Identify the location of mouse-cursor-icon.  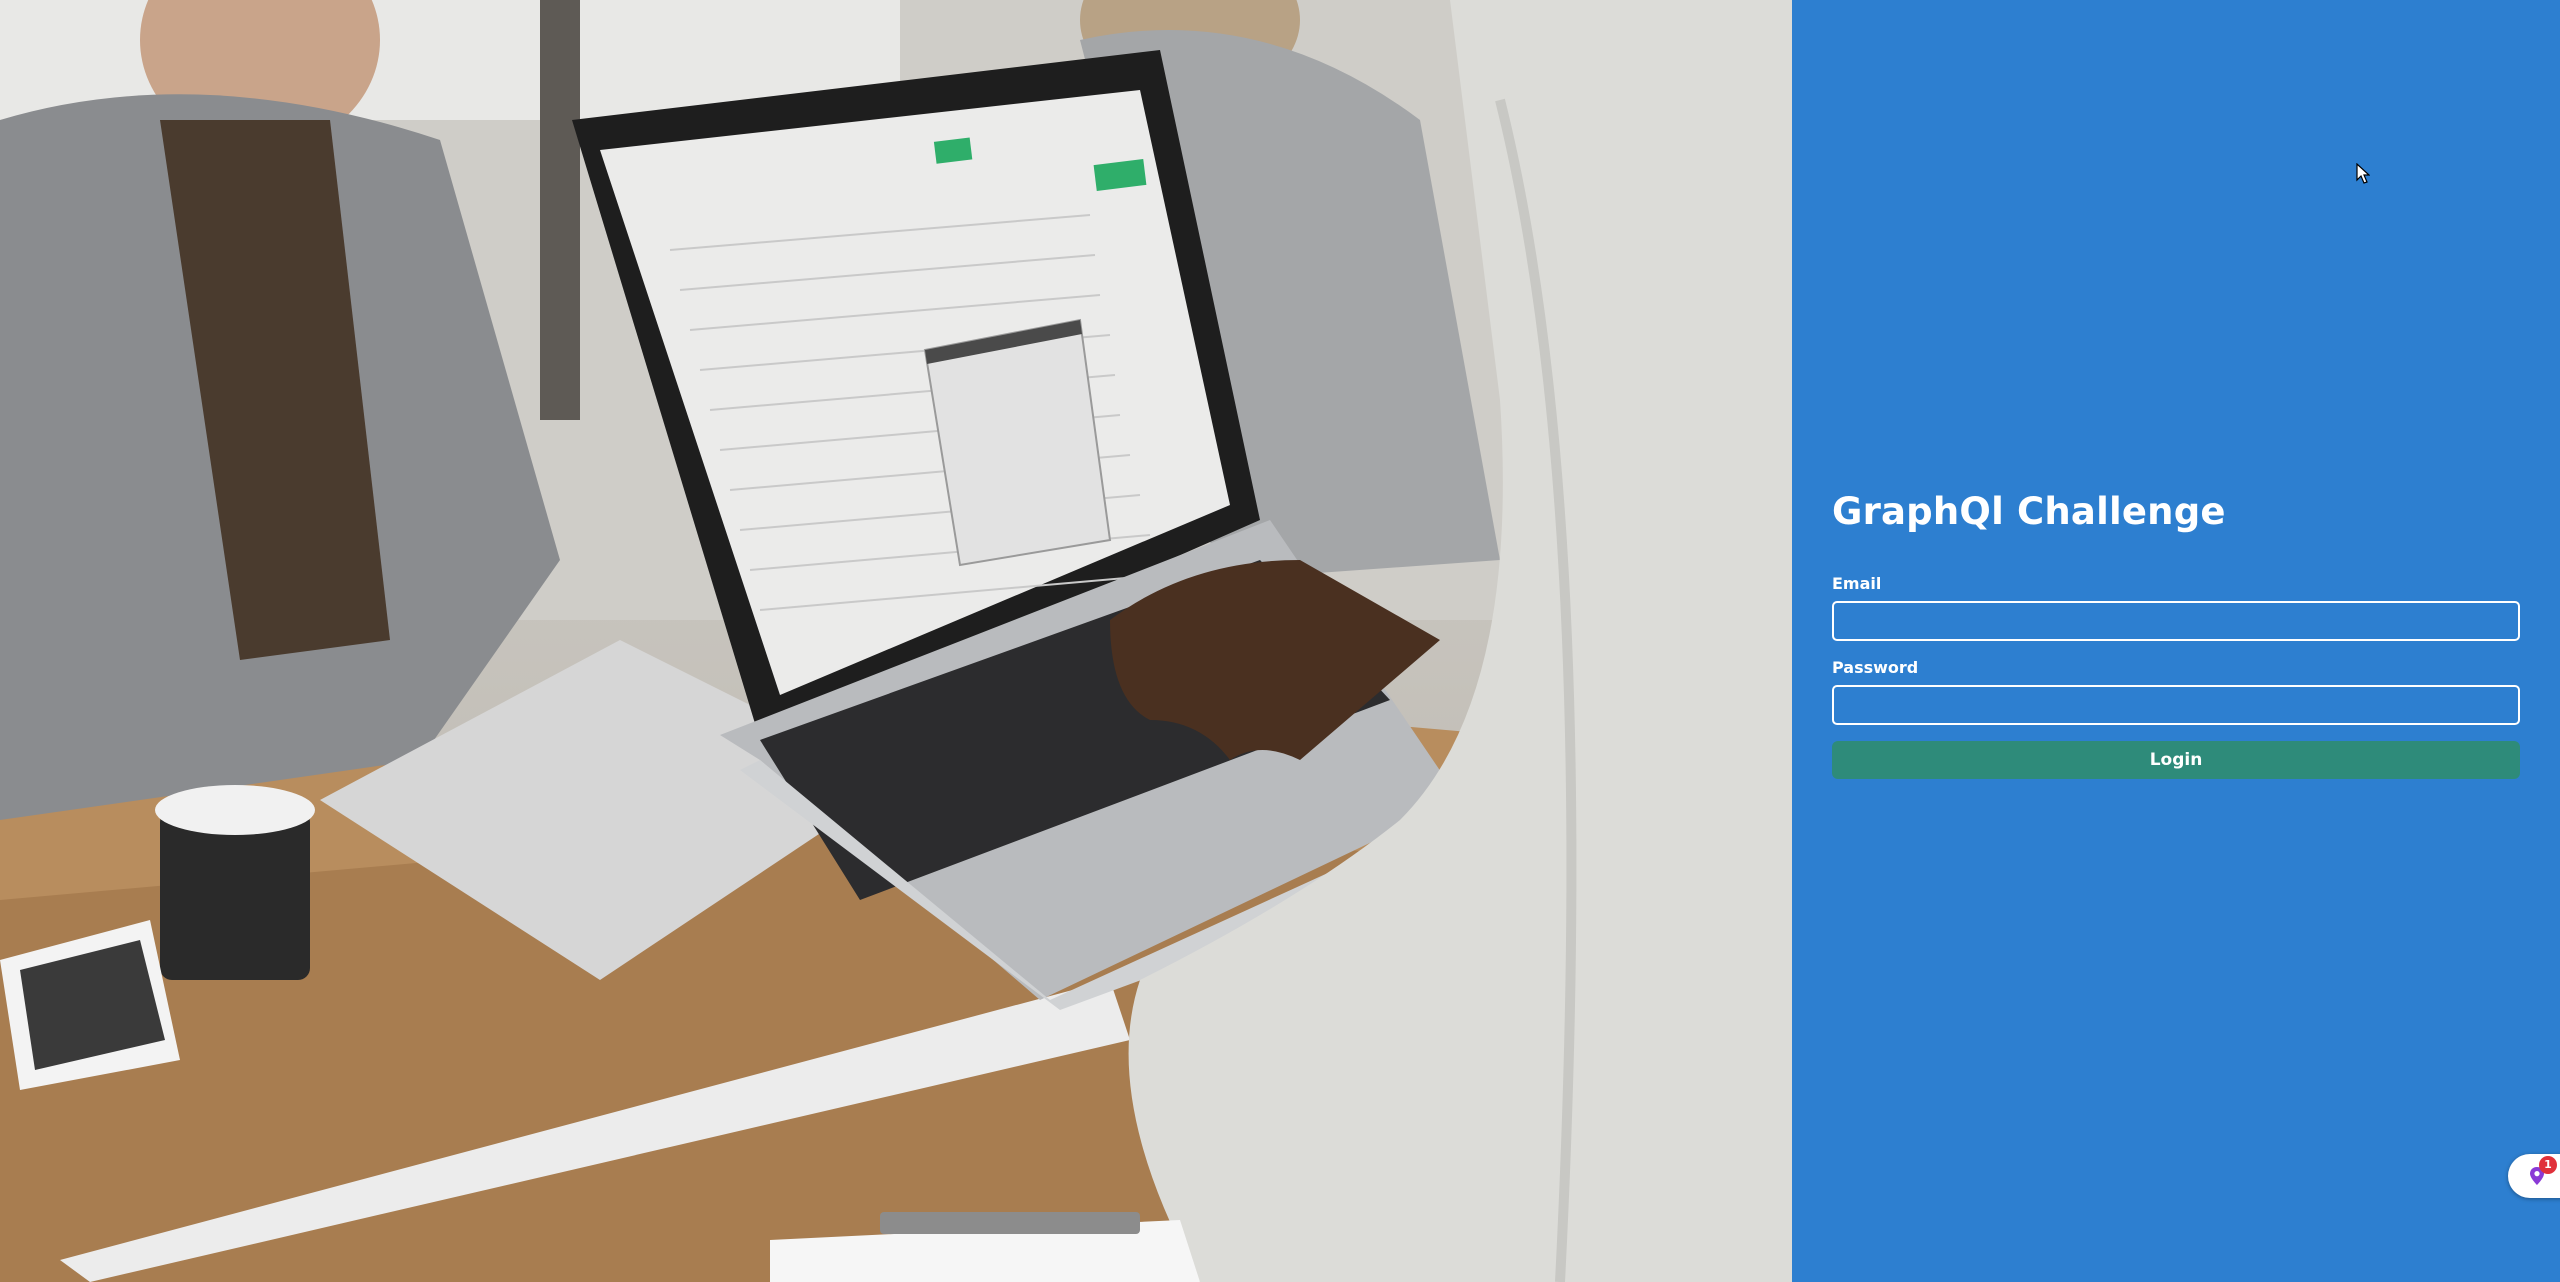
(2363, 173).